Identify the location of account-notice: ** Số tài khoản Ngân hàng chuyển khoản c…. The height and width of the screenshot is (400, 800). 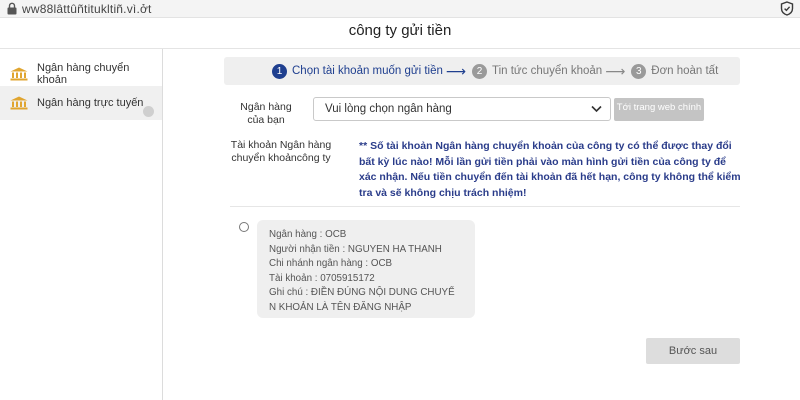
(550, 170).